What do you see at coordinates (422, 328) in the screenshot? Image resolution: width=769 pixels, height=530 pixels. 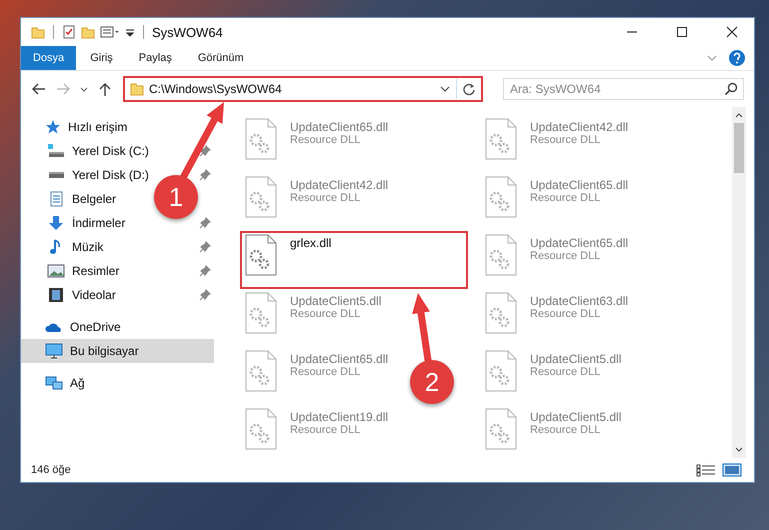 I see `annotation-arrow` at bounding box center [422, 328].